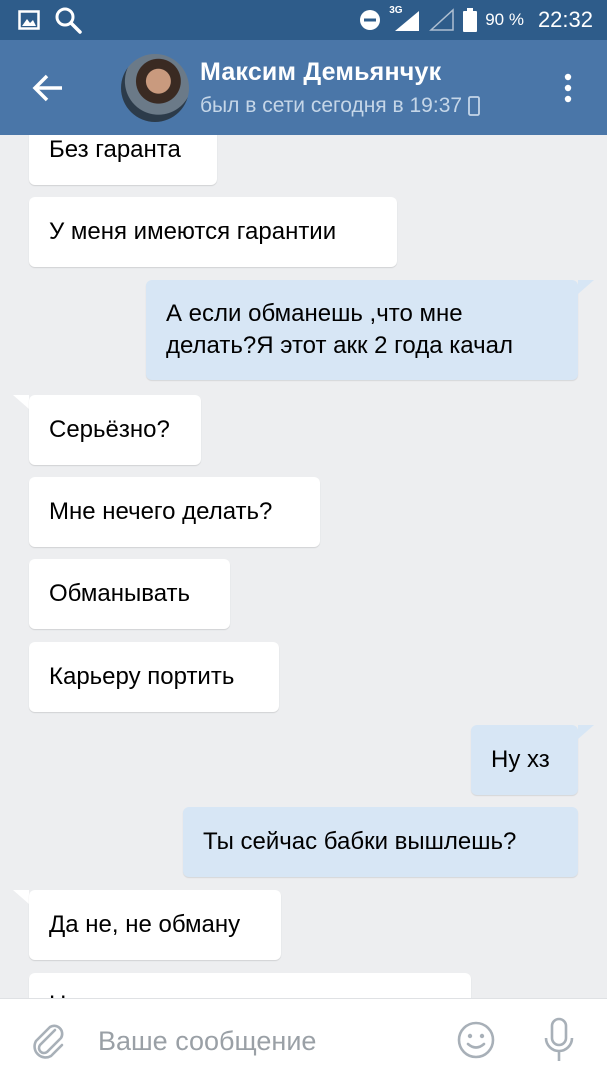 The width and height of the screenshot is (607, 1081). I want to click on message-text: Мне нечего делать?, so click(161, 511).